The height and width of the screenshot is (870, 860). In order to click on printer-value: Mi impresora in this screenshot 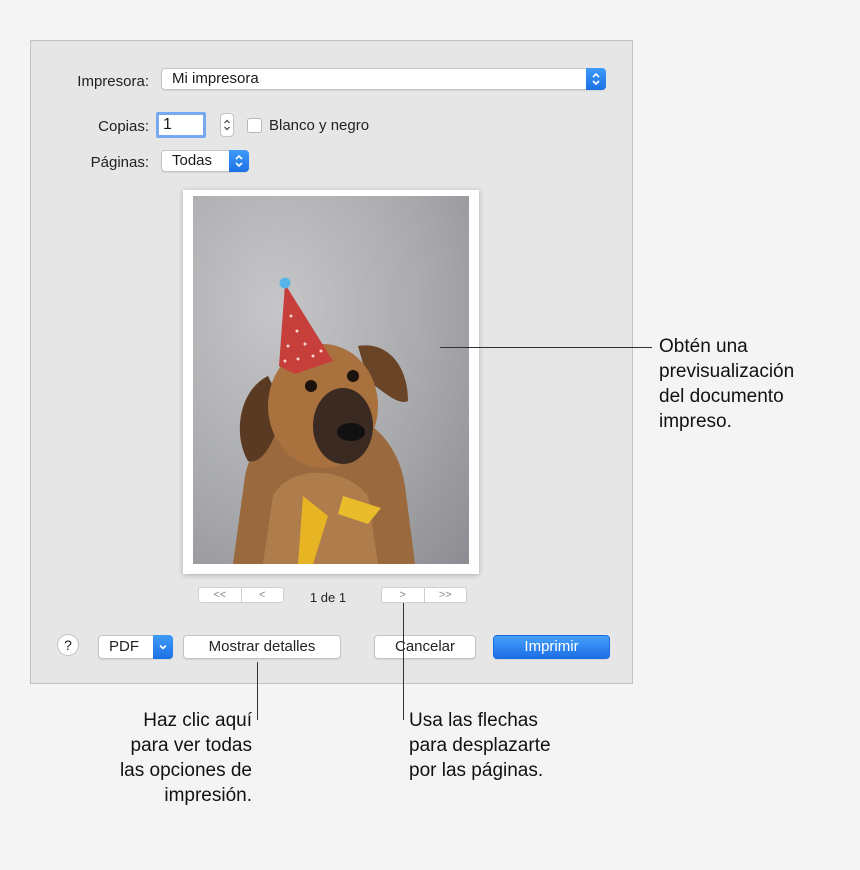, I will do `click(215, 78)`.